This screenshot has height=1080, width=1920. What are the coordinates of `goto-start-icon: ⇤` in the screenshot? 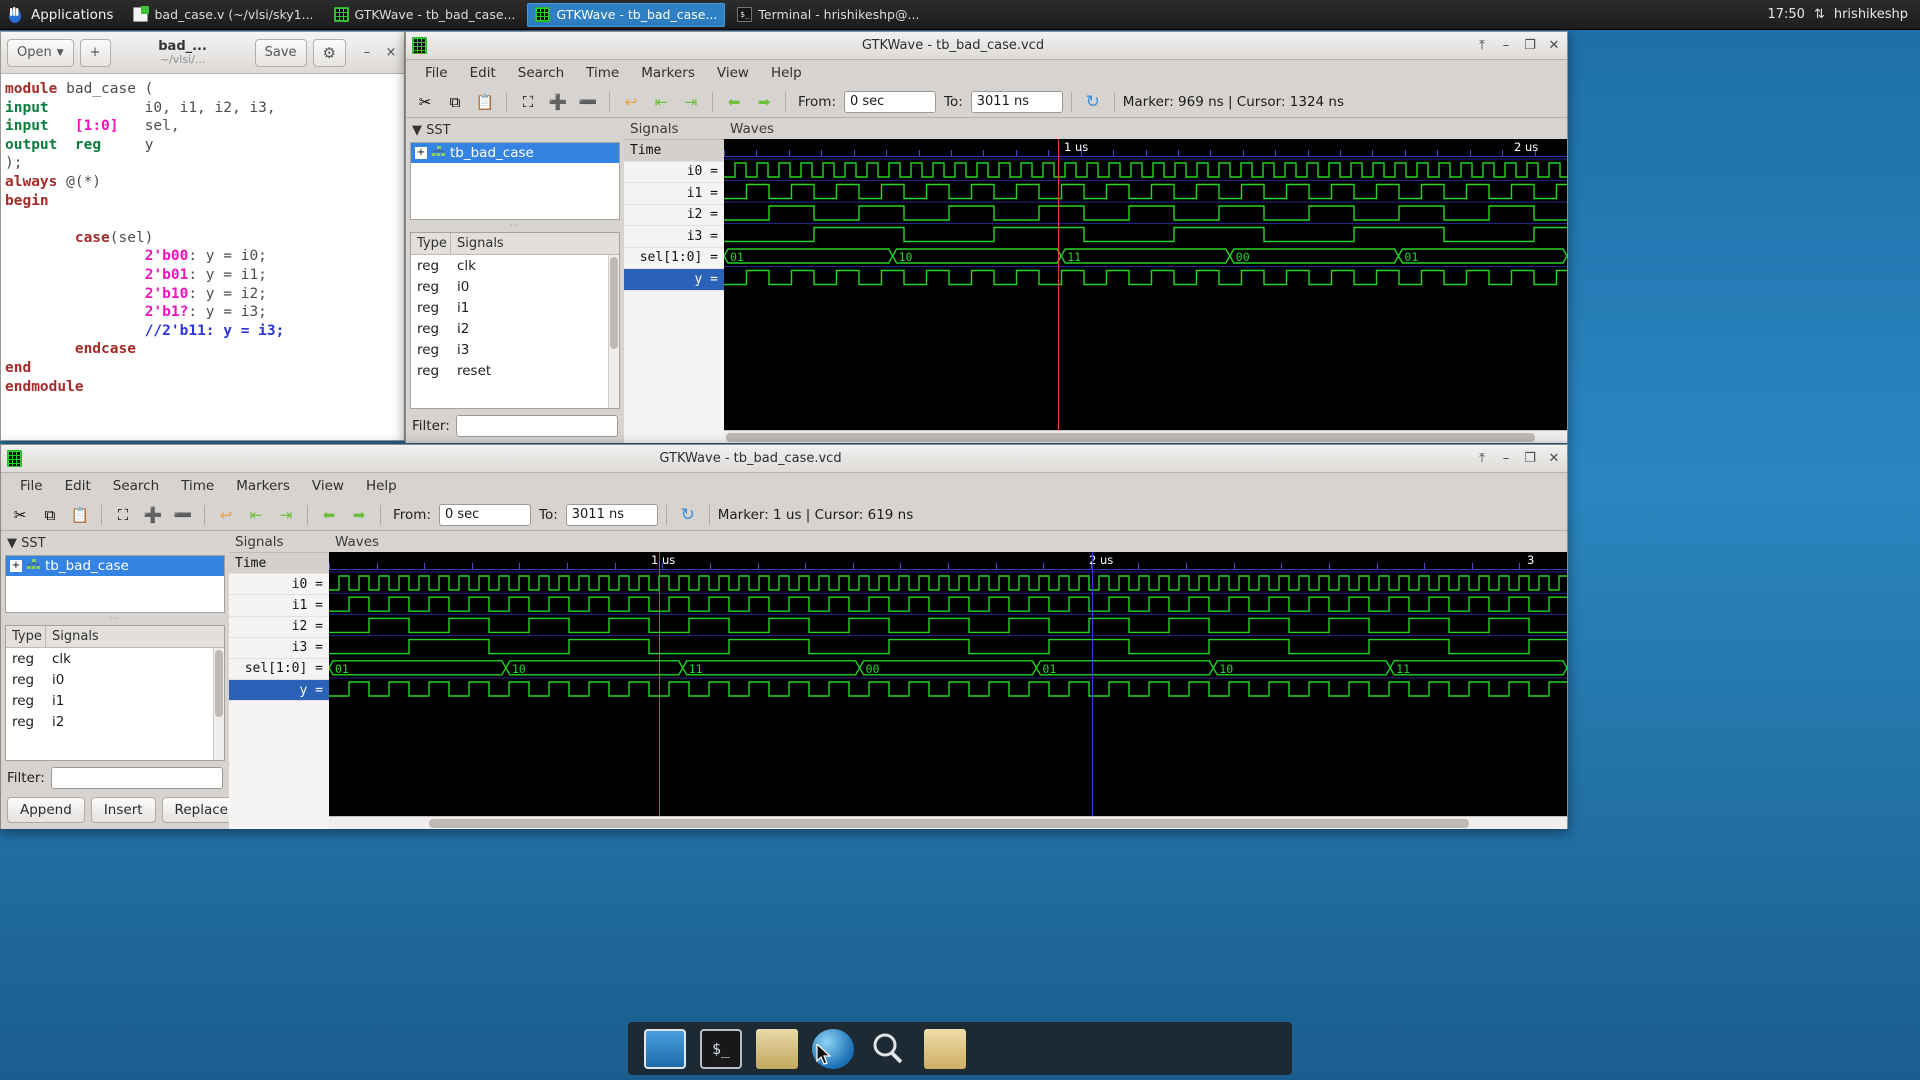 It's located at (661, 102).